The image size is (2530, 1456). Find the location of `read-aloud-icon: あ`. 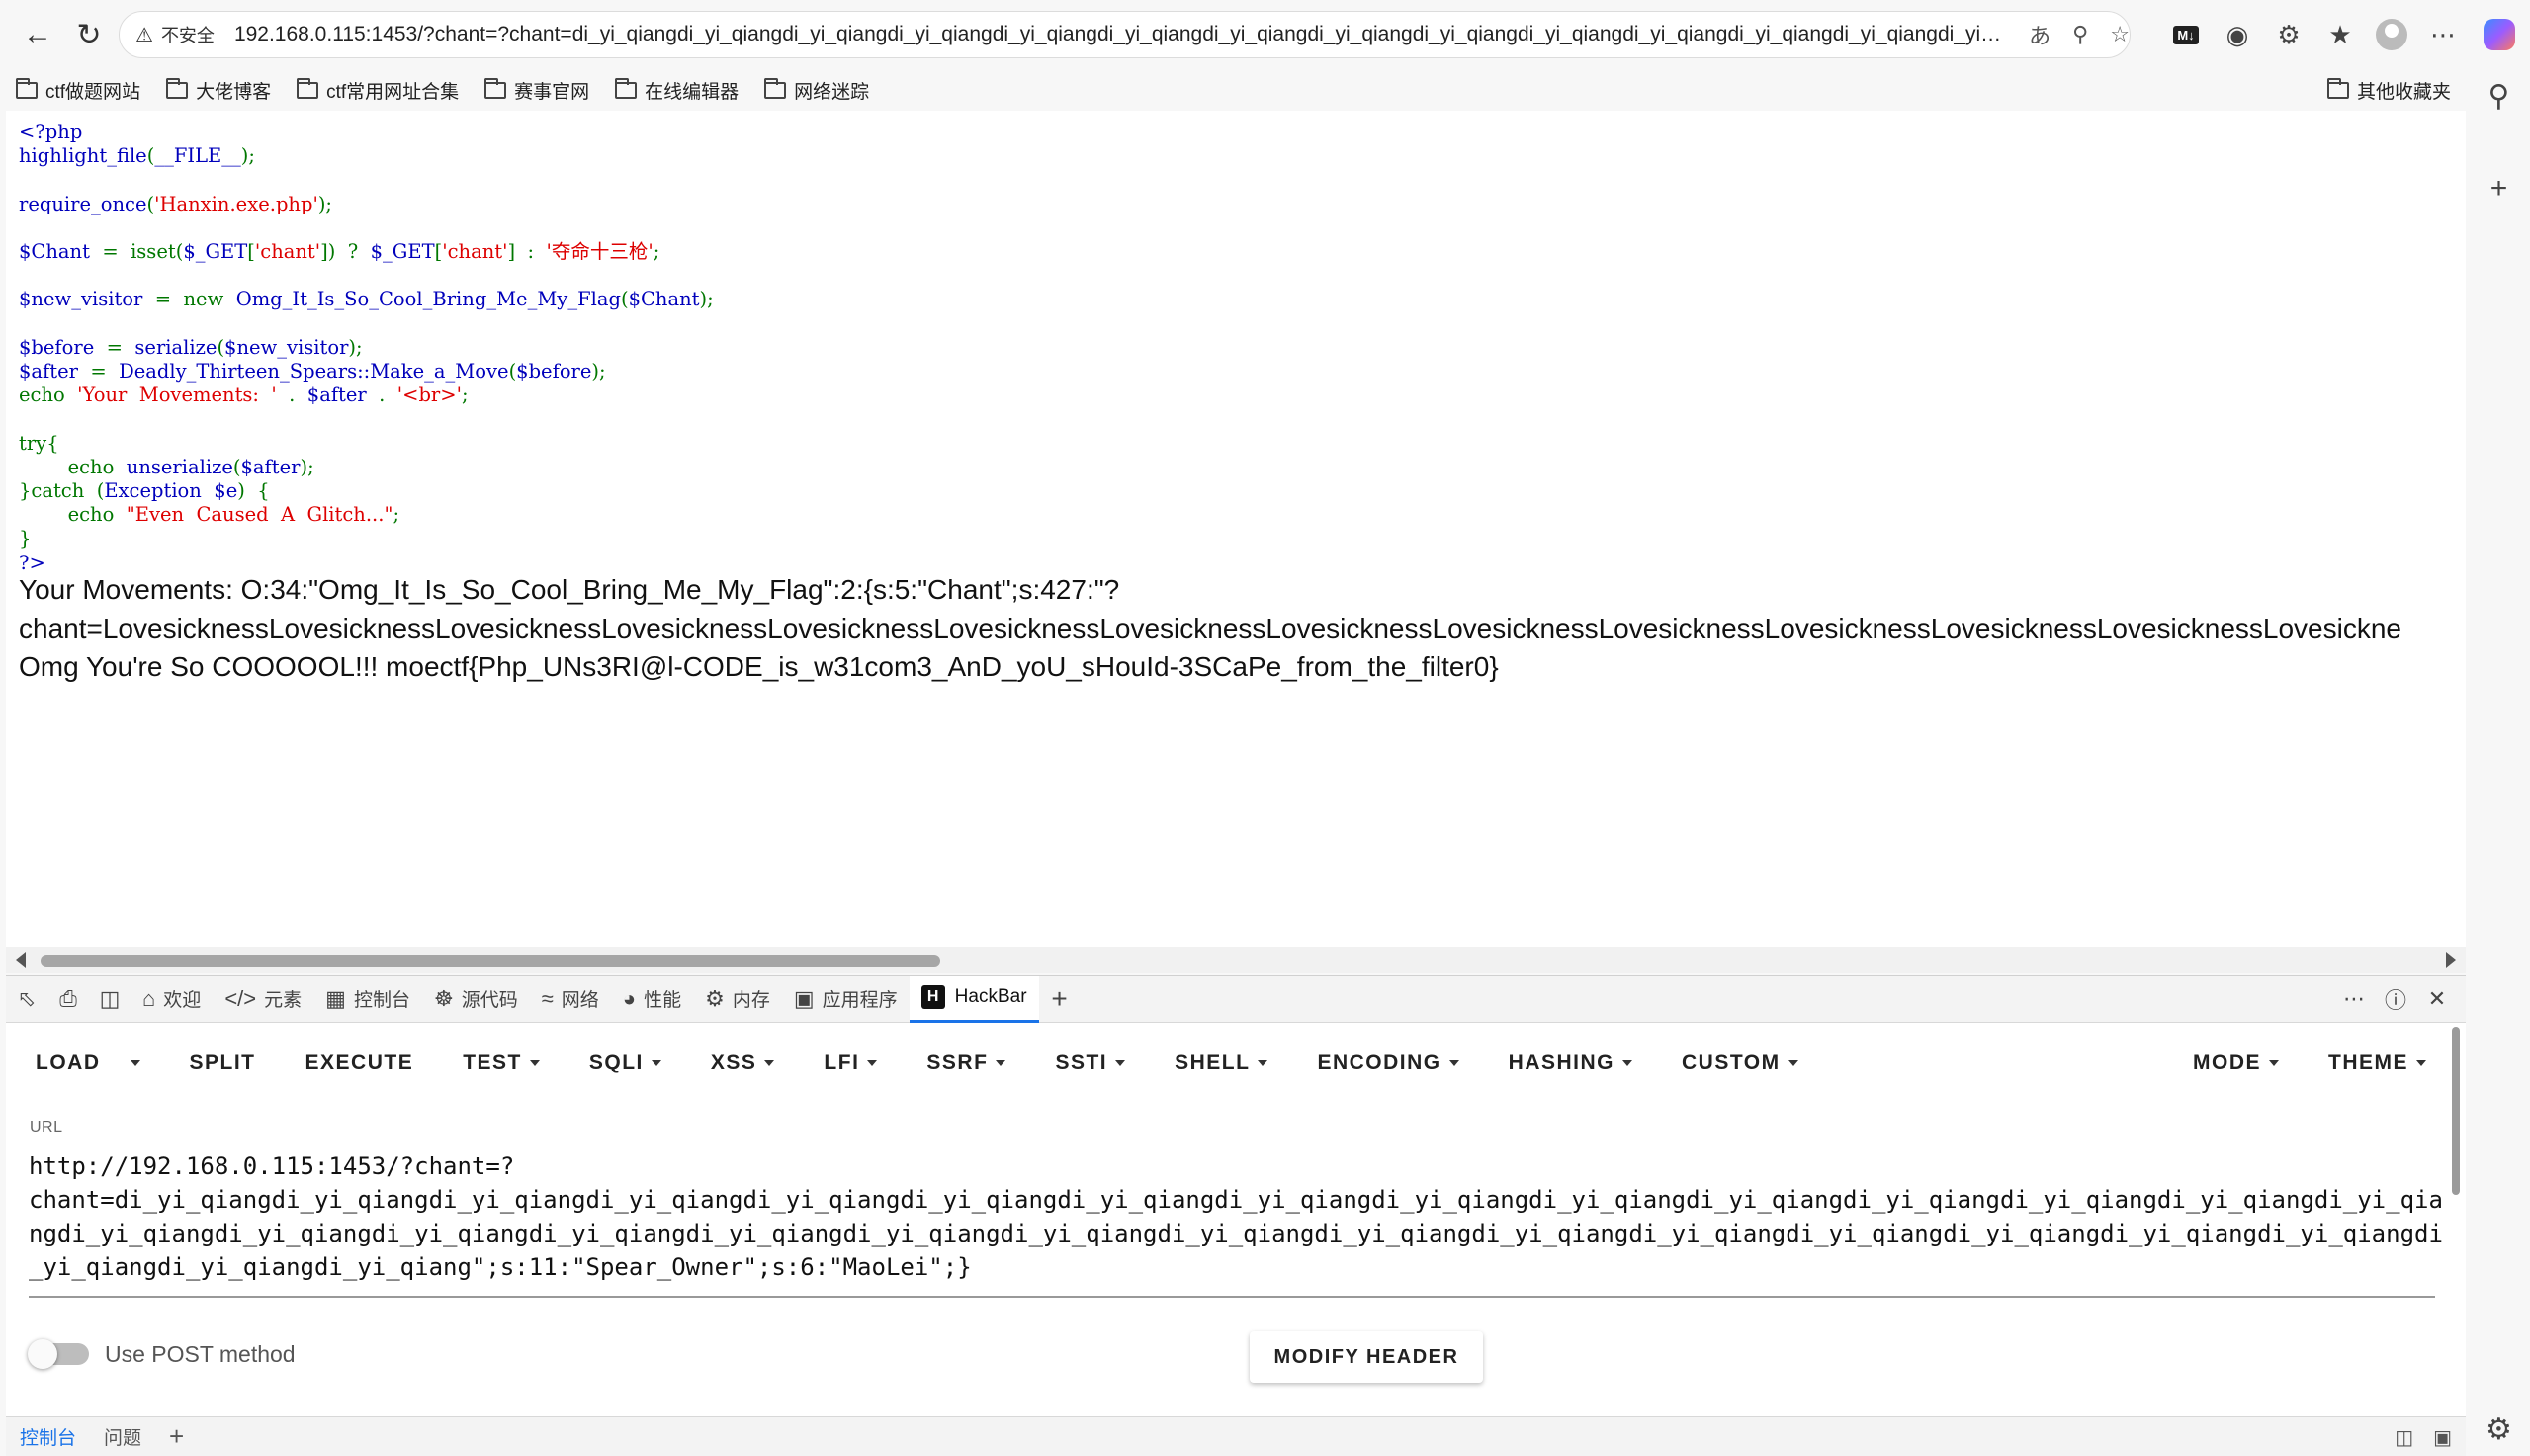

read-aloud-icon: あ is located at coordinates (2039, 34).